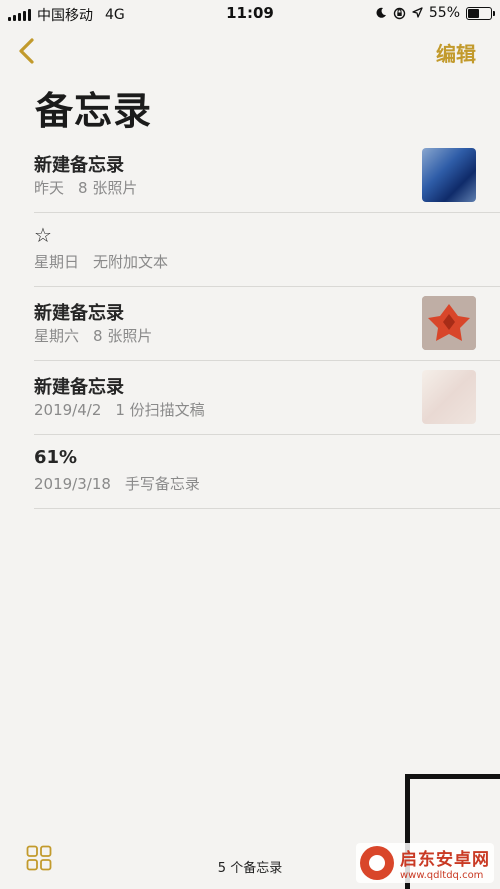  What do you see at coordinates (56, 457) in the screenshot?
I see `note-title: 61%` at bounding box center [56, 457].